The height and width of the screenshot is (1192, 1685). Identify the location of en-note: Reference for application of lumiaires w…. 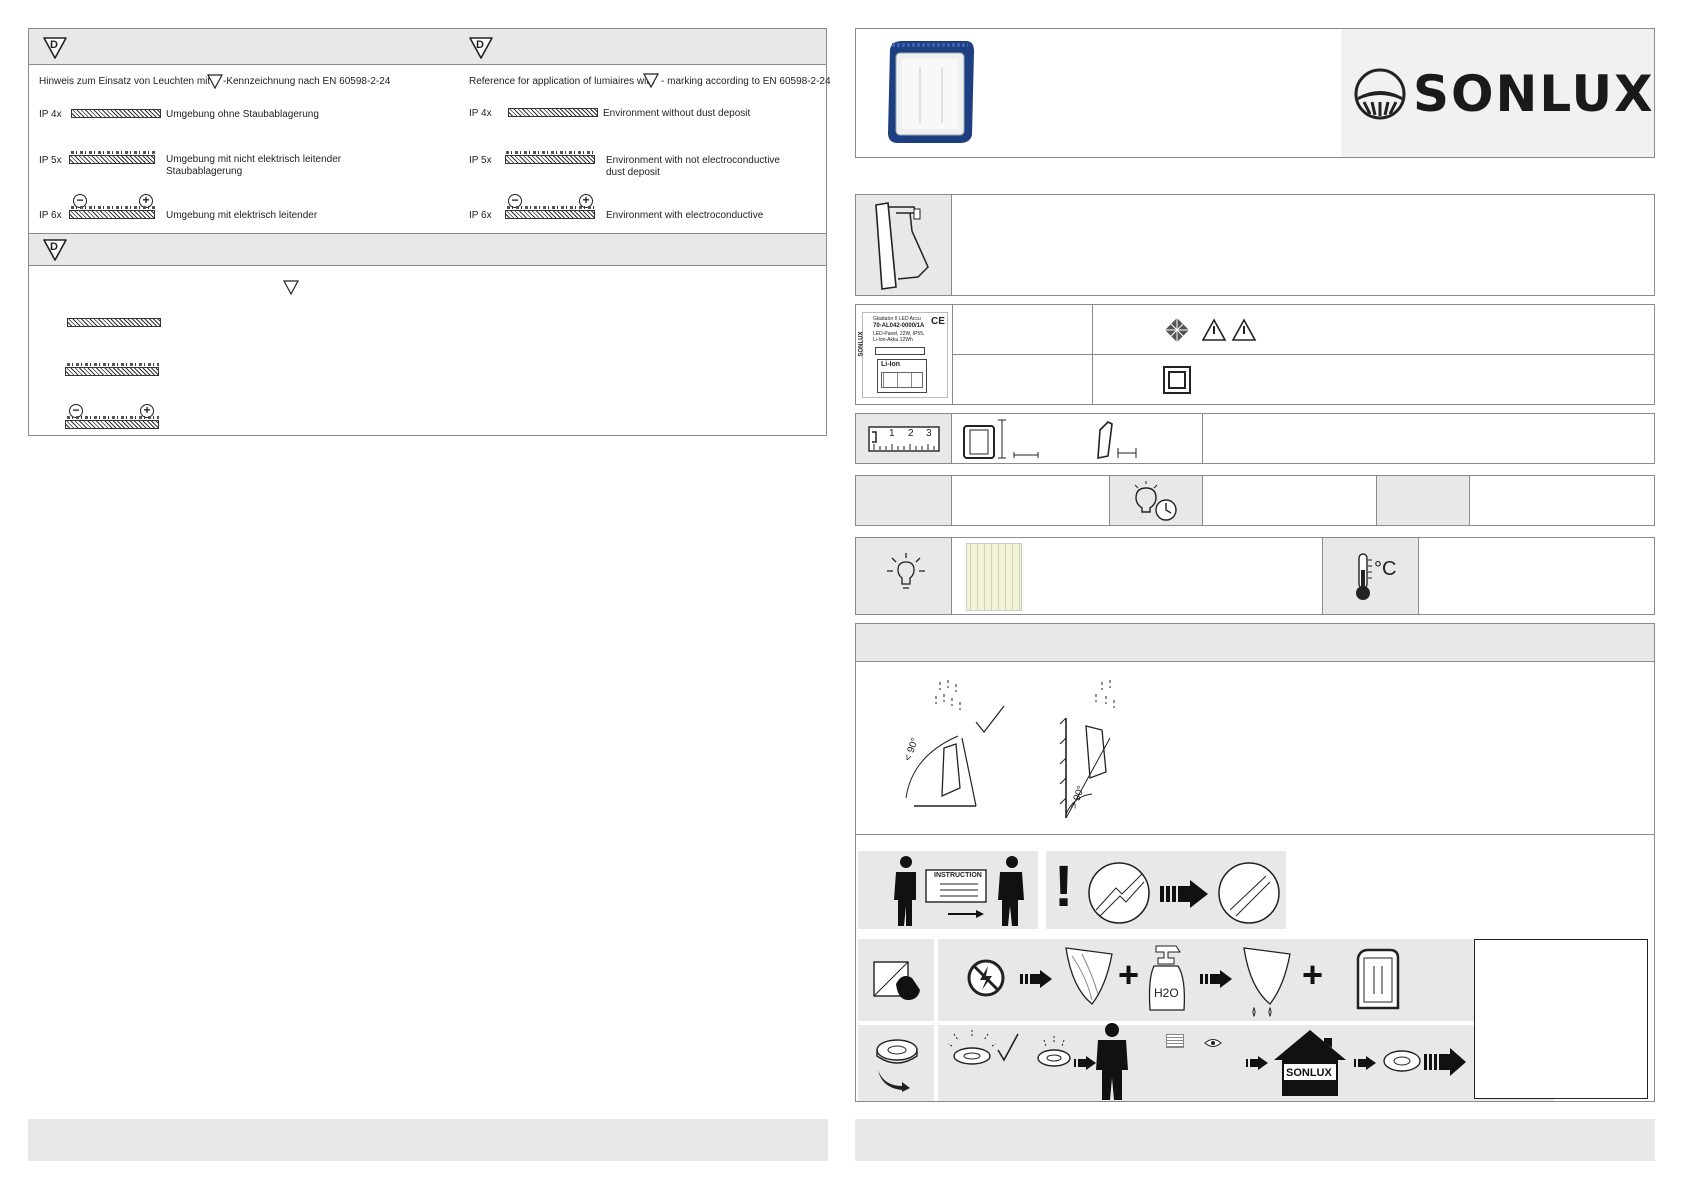
(562, 81).